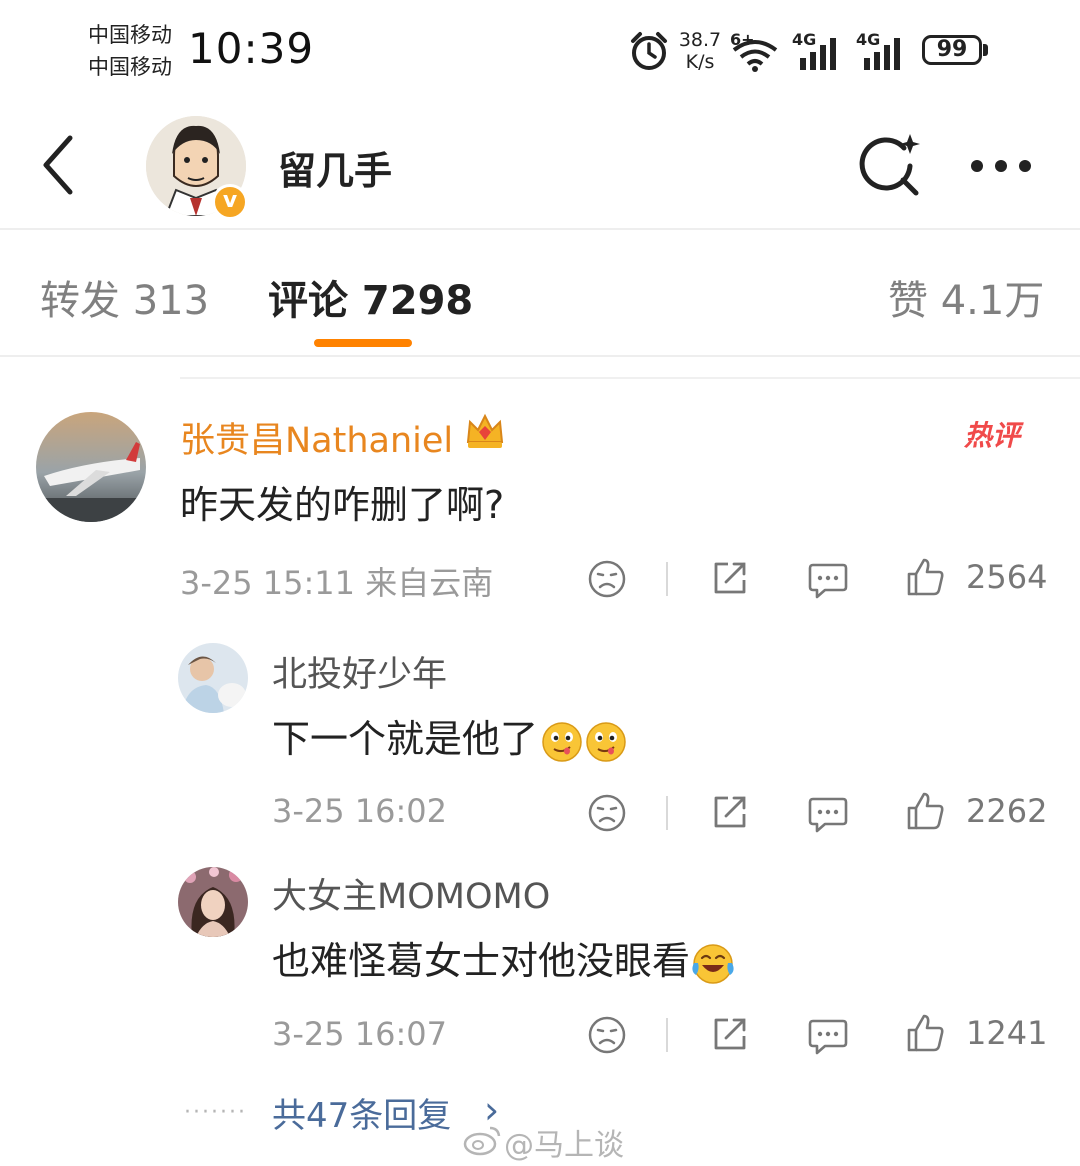 Image resolution: width=1080 pixels, height=1166 pixels. What do you see at coordinates (482, 1141) in the screenshot?
I see `weibo-logo-icon` at bounding box center [482, 1141].